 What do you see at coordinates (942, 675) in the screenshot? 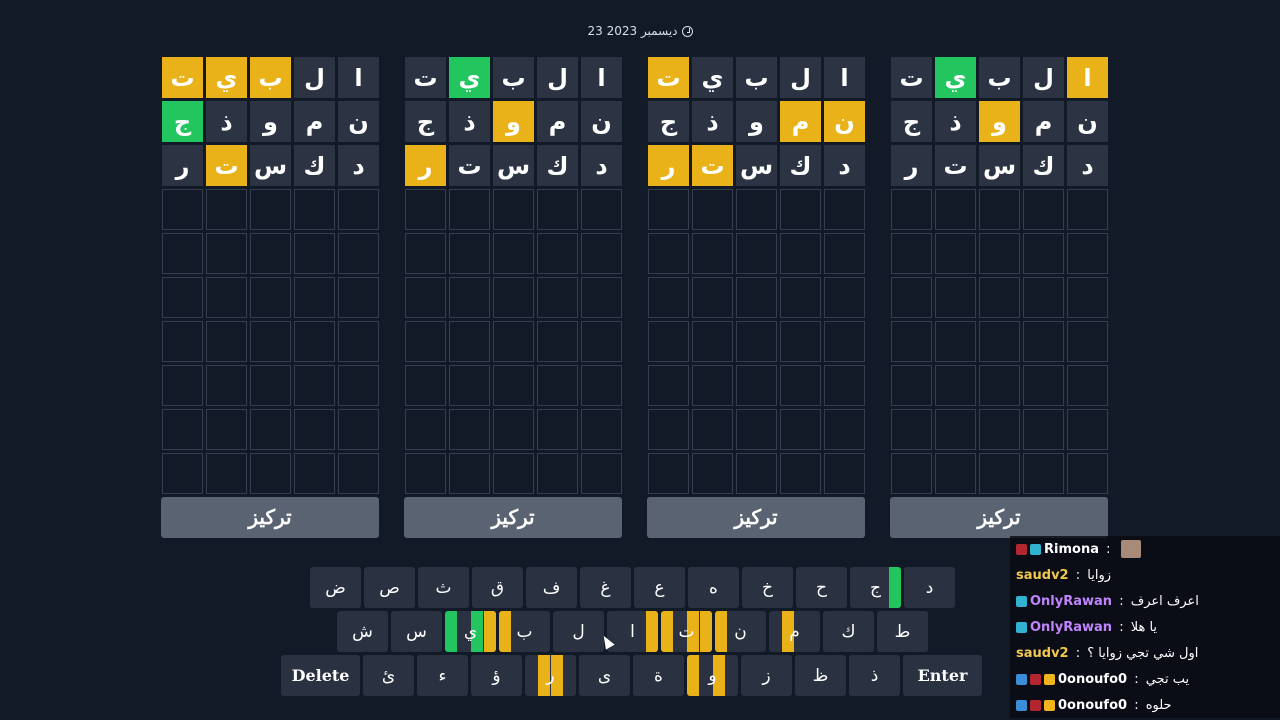
I see `enter-key: Enter` at bounding box center [942, 675].